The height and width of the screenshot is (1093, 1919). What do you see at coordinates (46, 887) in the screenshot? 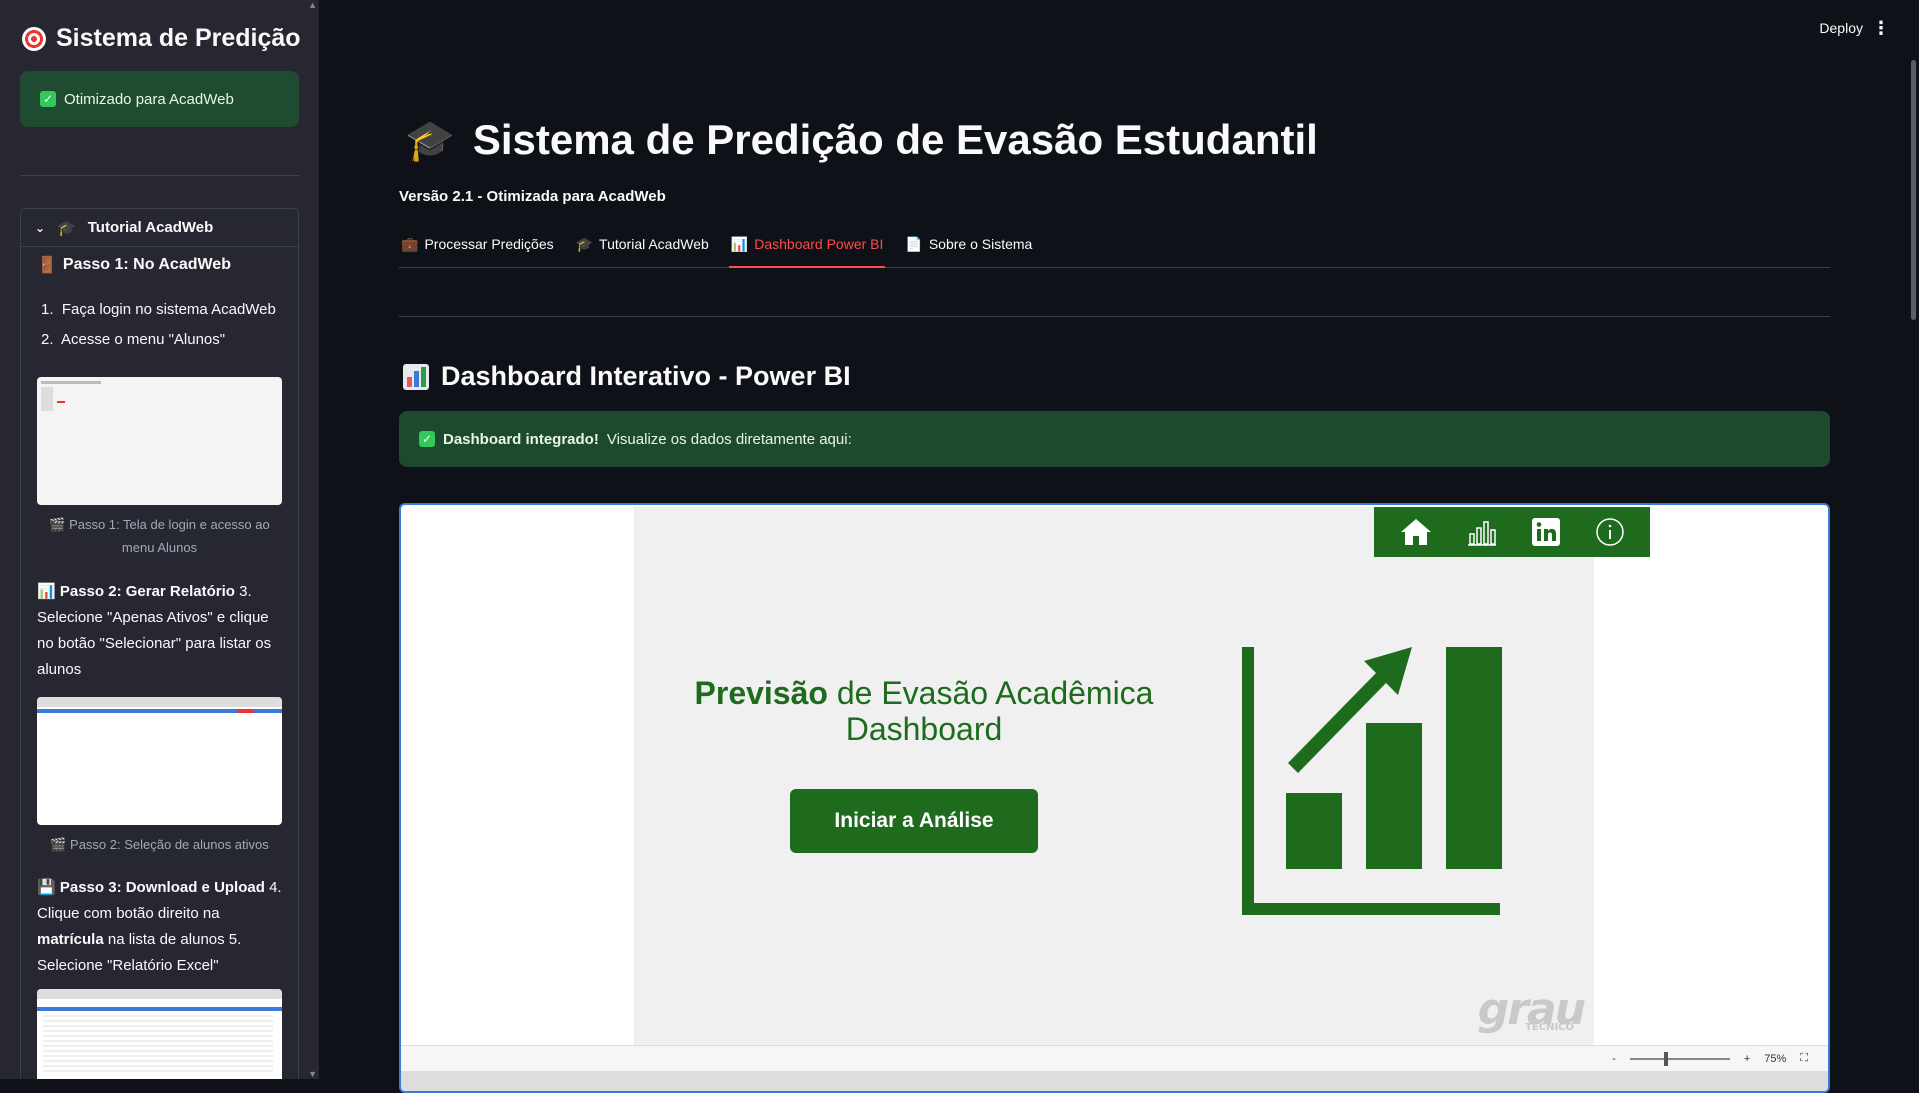
I see `floppy-icon: 💾` at bounding box center [46, 887].